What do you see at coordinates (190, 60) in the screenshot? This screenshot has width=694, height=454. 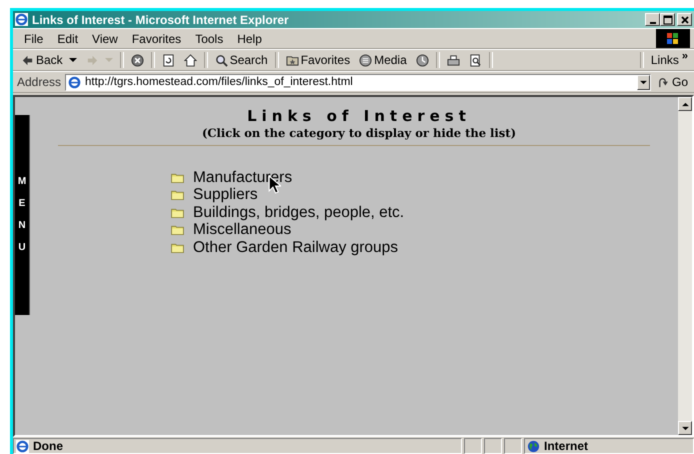 I see `home-icon` at bounding box center [190, 60].